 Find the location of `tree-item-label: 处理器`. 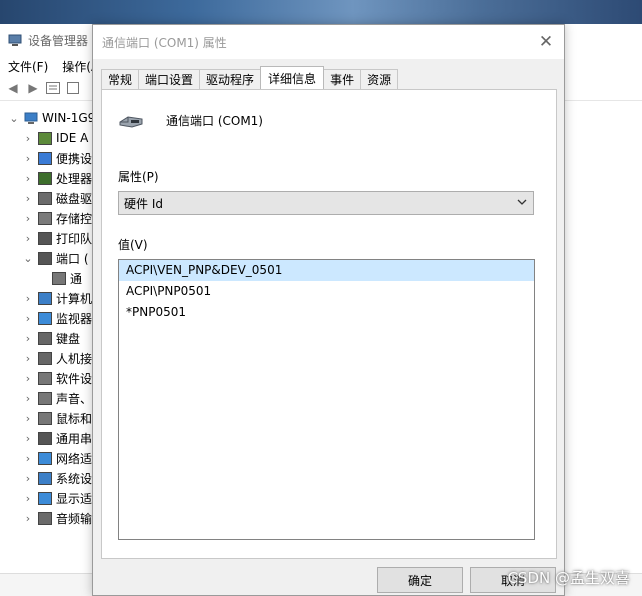

tree-item-label: 处理器 is located at coordinates (74, 178).